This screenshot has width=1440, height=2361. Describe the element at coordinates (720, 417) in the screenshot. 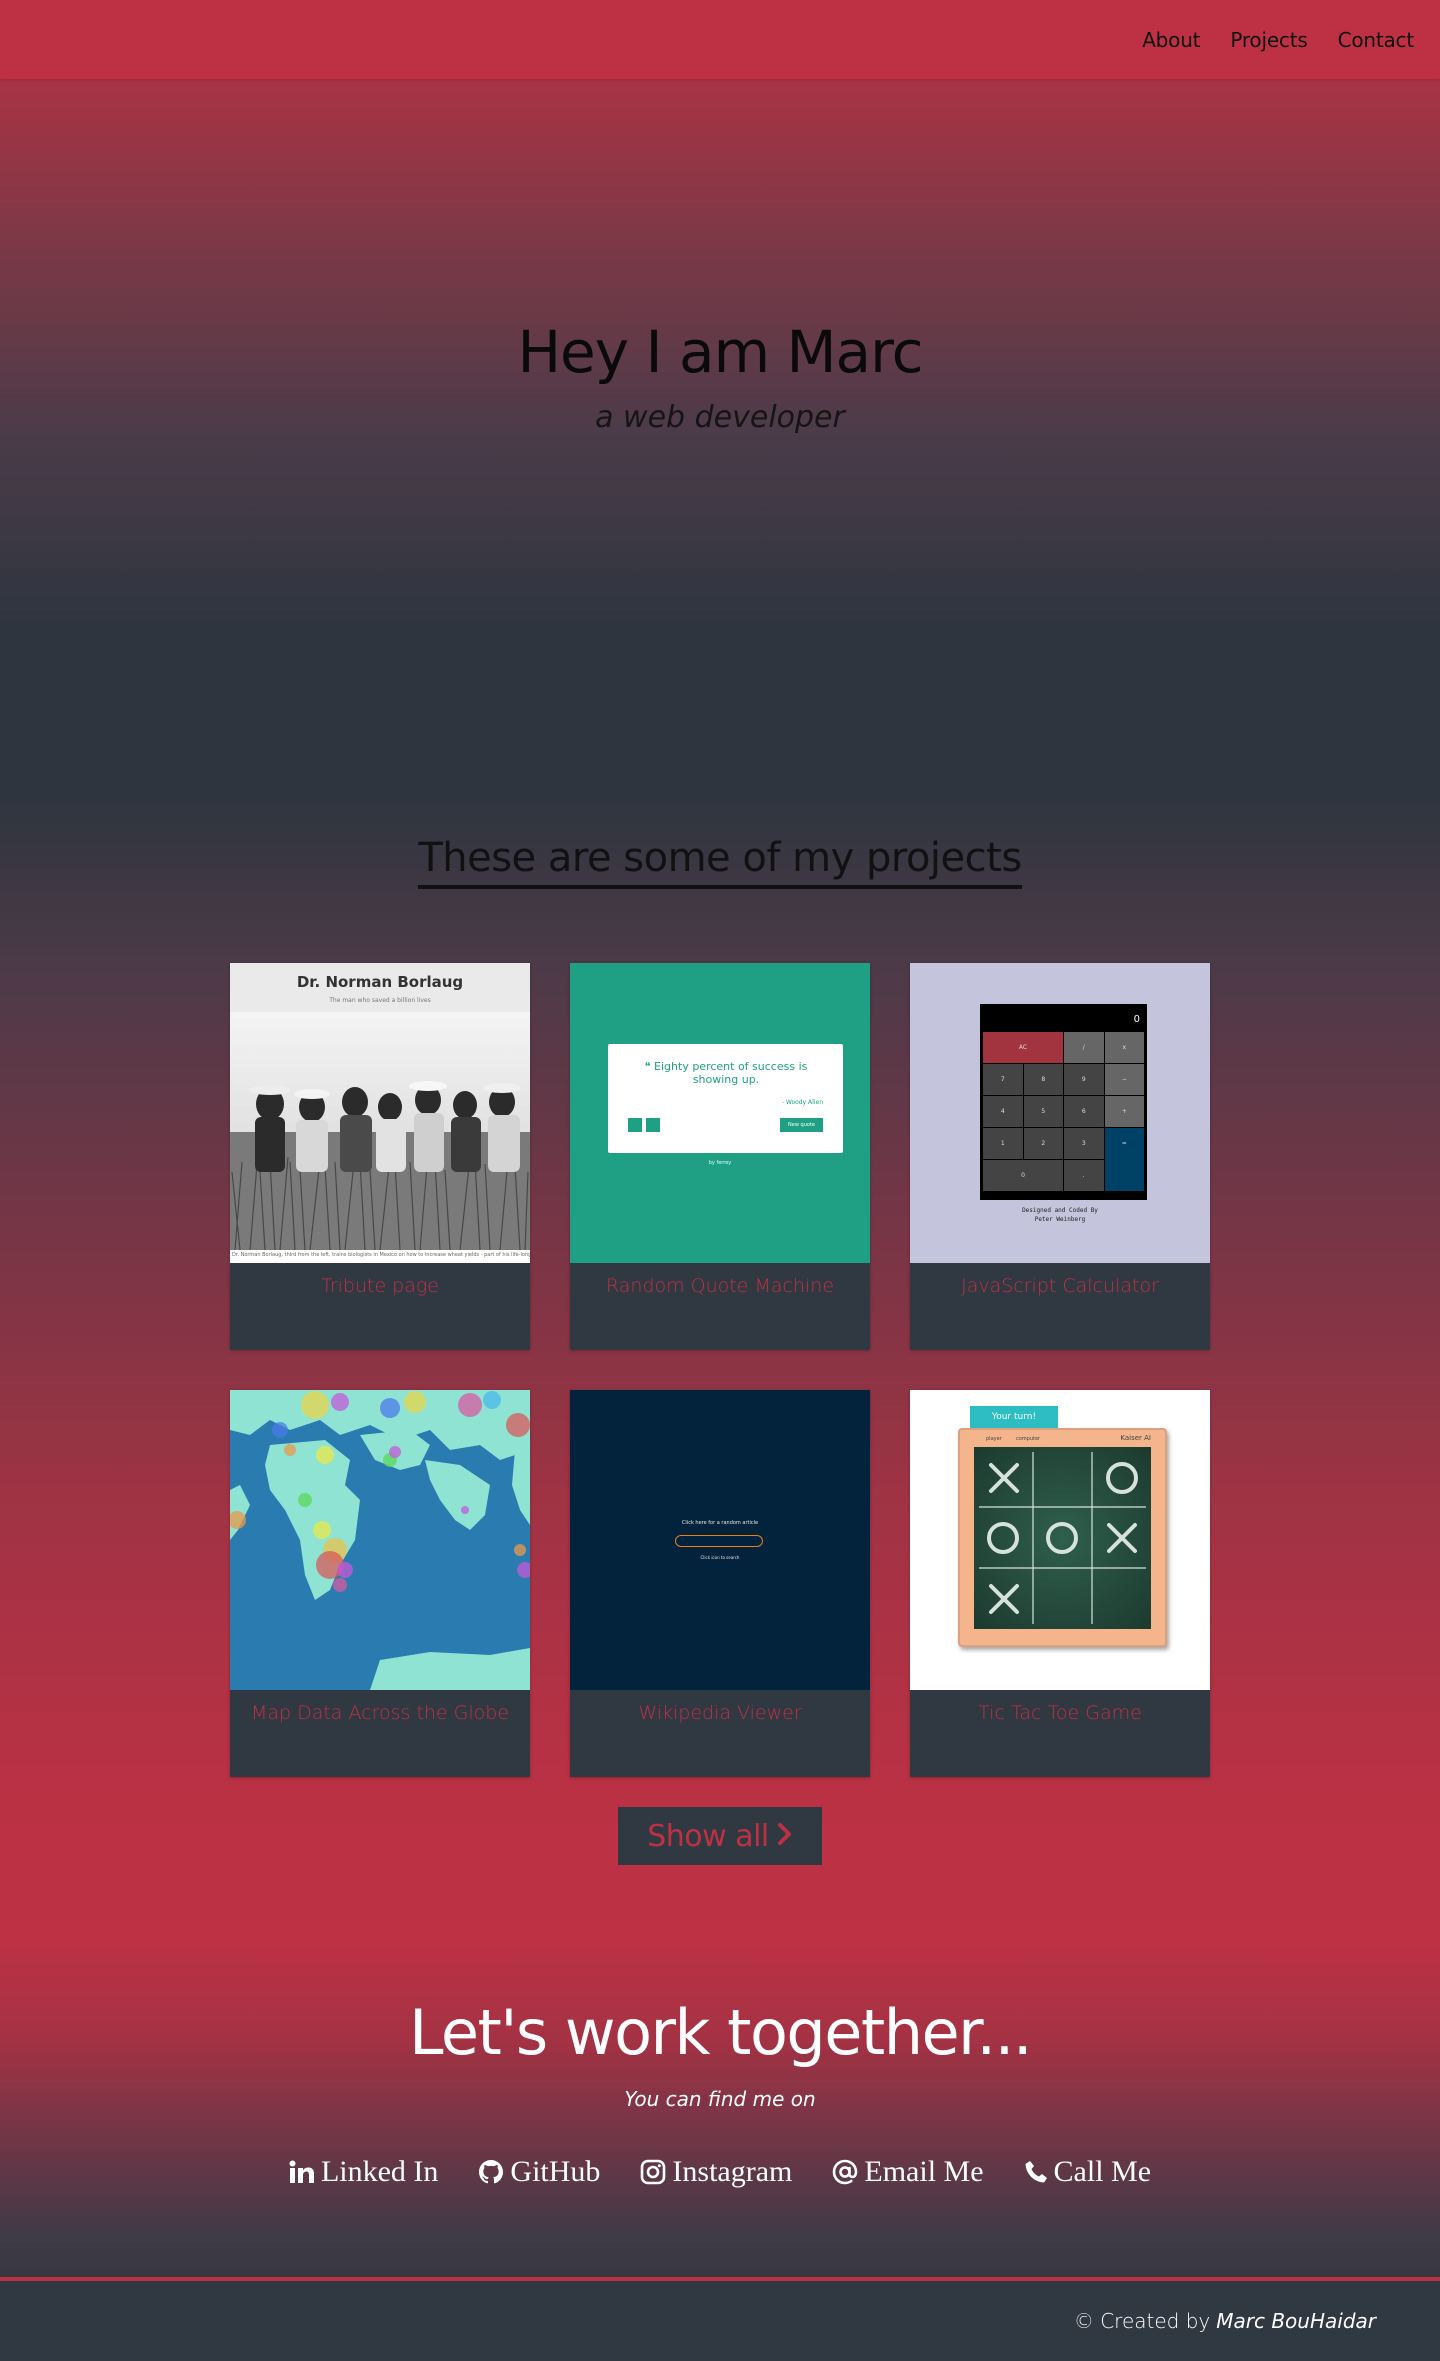

I see `hero-subtitle: a web developer` at that location.